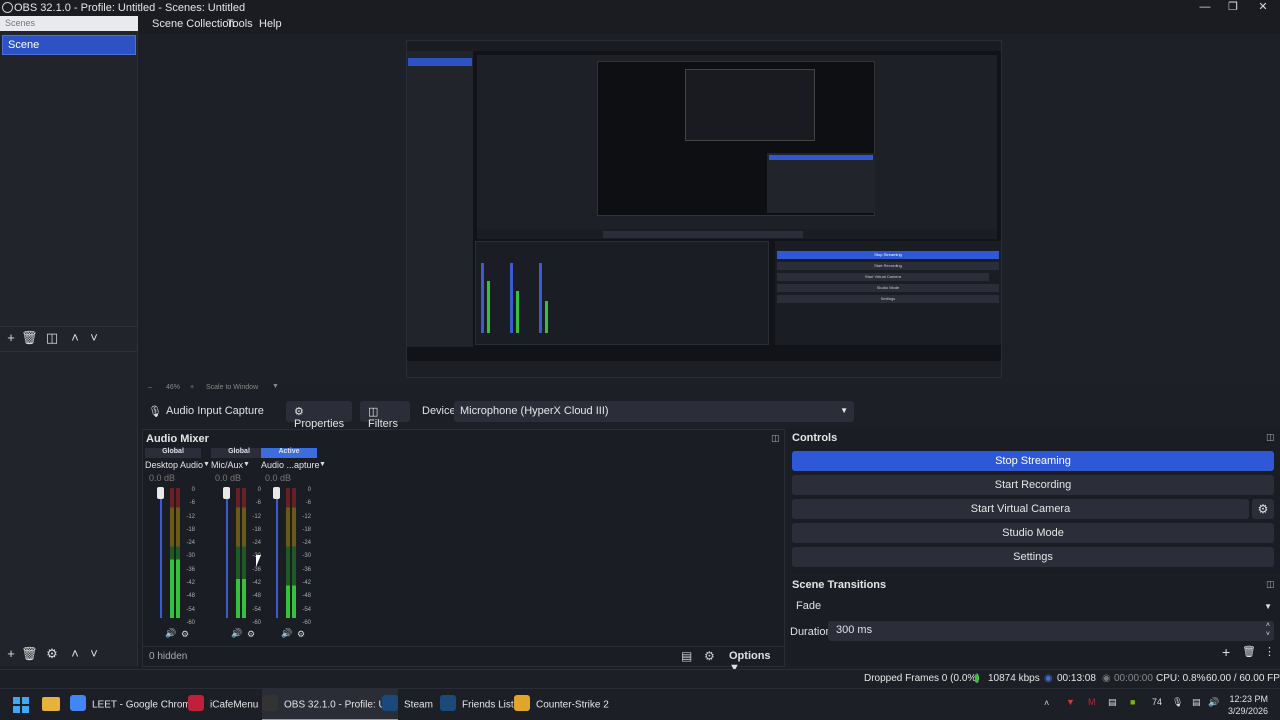 This screenshot has width=1280, height=720. Describe the element at coordinates (215, 411) in the screenshot. I see `source-name: Audio Input Capture` at that location.